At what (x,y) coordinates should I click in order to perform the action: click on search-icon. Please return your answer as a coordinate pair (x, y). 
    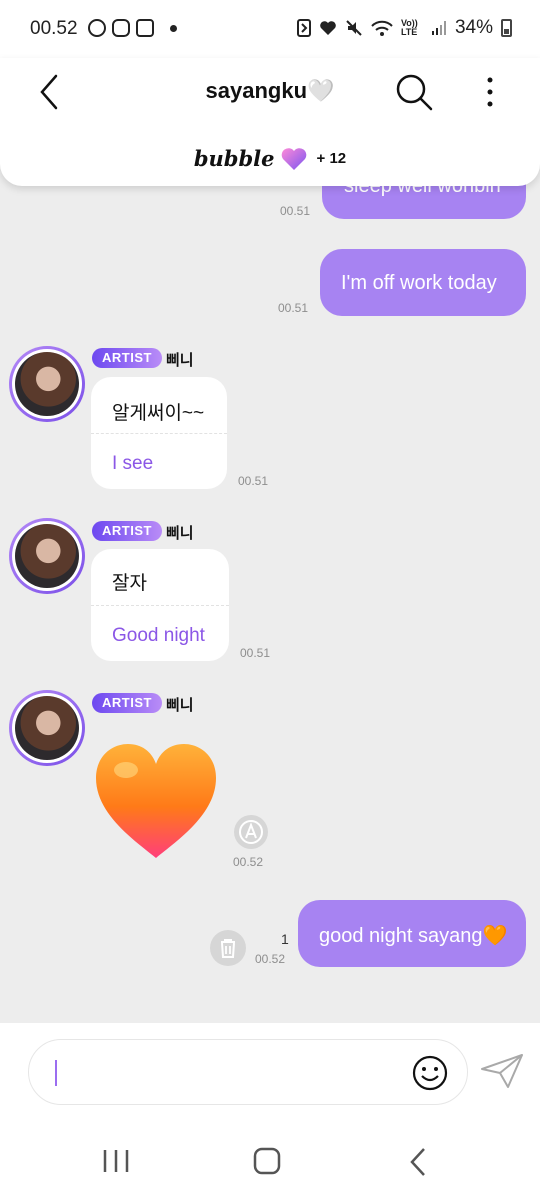
    Looking at the image, I should click on (414, 92).